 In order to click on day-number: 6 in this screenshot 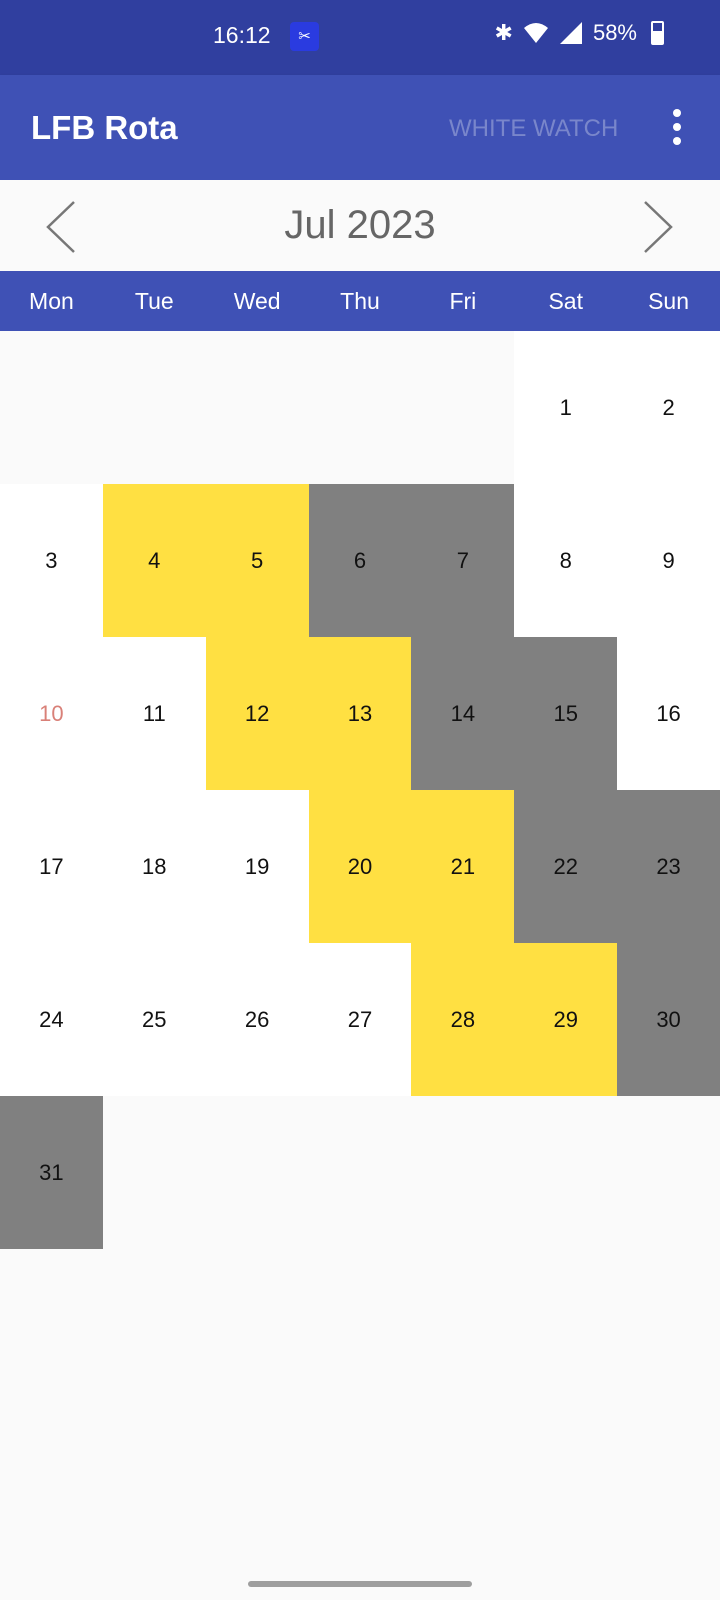, I will do `click(360, 560)`.